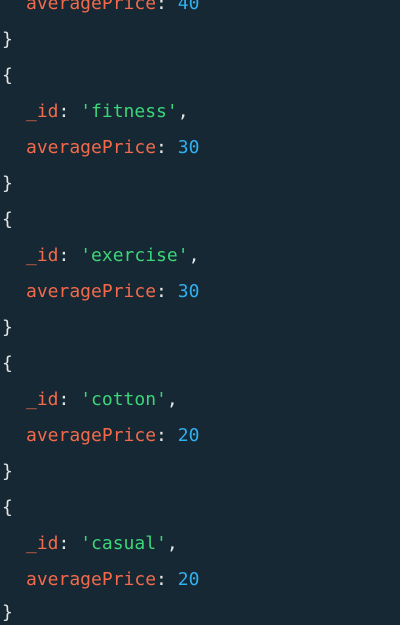  What do you see at coordinates (129, 111) in the screenshot?
I see `id-value: 'fitness'` at bounding box center [129, 111].